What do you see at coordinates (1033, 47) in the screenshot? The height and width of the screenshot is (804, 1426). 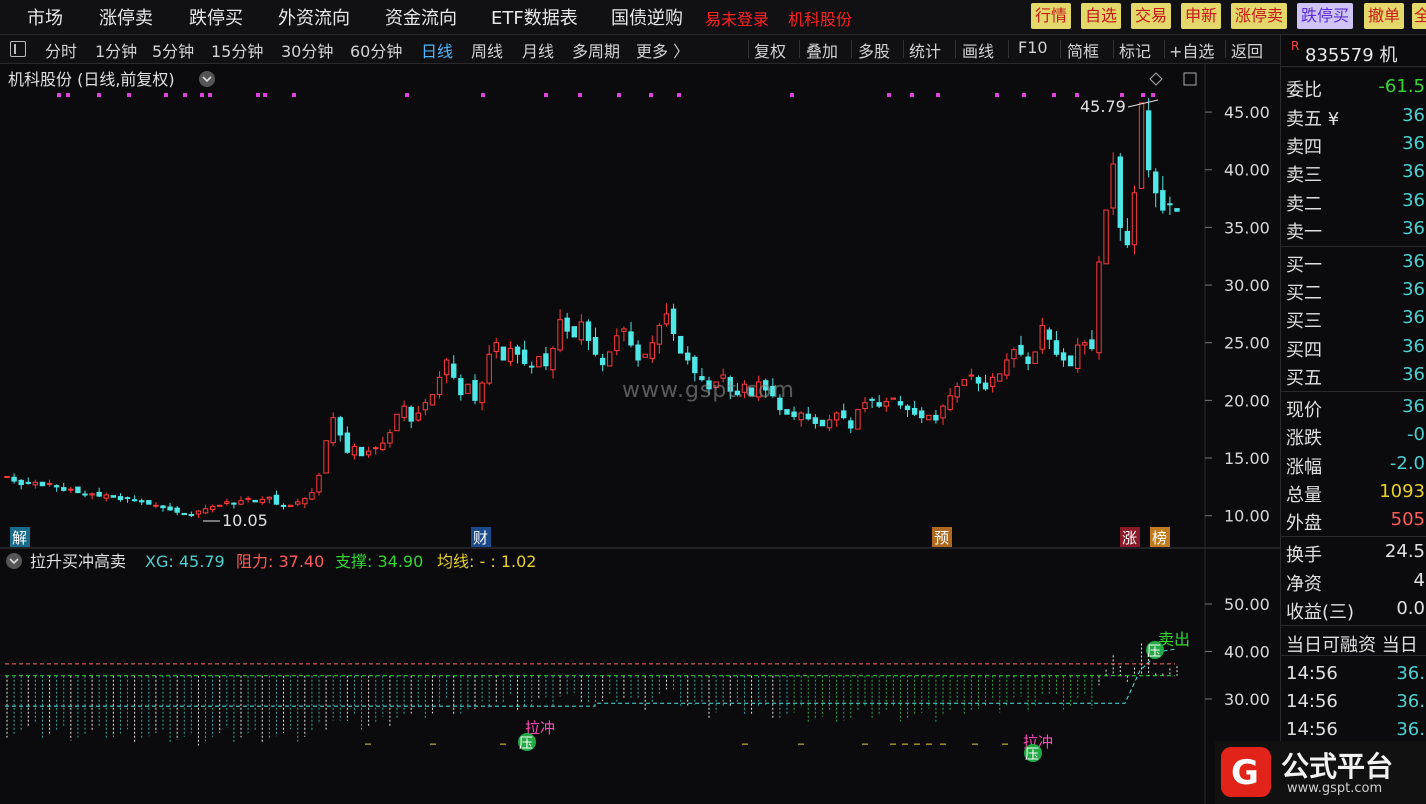 I see `tool-f10: F10` at bounding box center [1033, 47].